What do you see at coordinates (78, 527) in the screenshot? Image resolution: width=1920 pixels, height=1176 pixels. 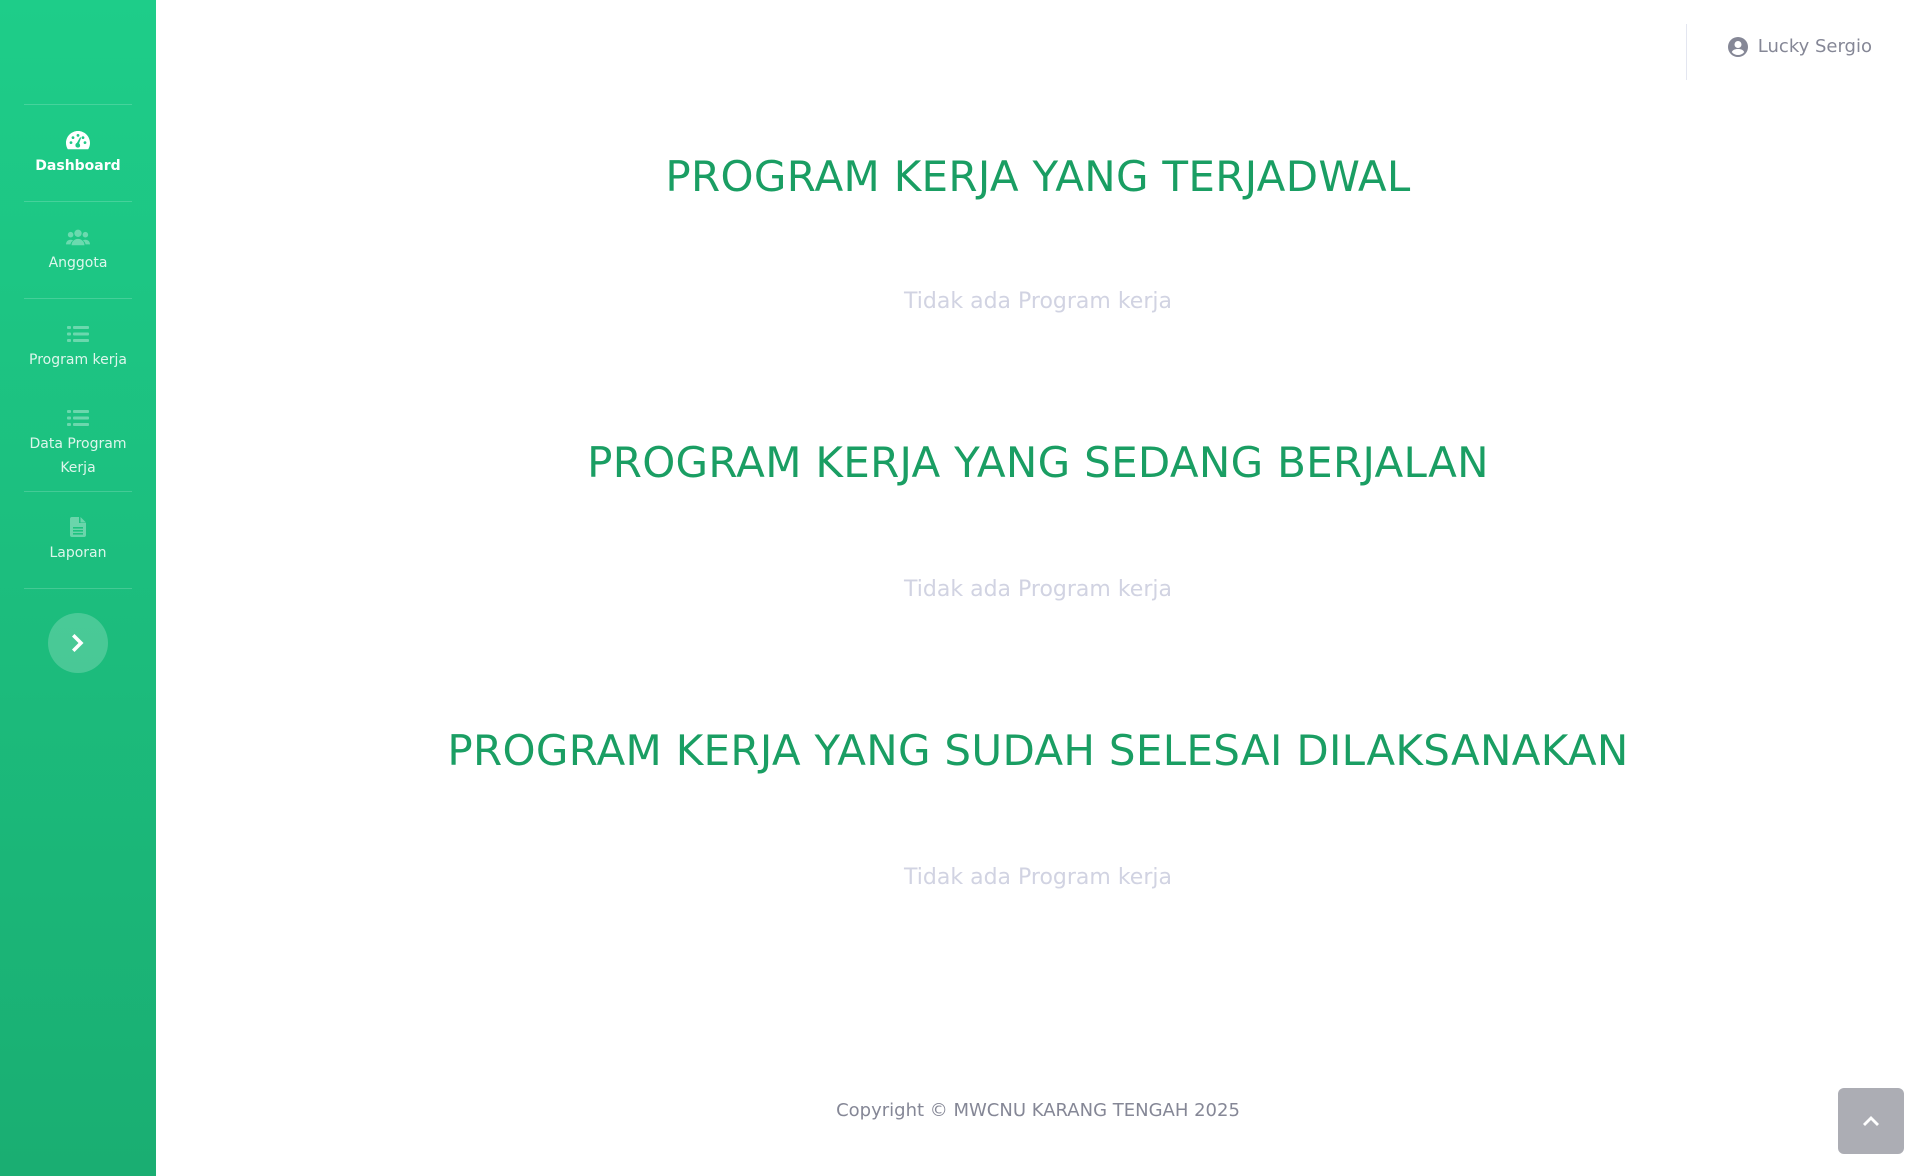 I see `file-icon` at bounding box center [78, 527].